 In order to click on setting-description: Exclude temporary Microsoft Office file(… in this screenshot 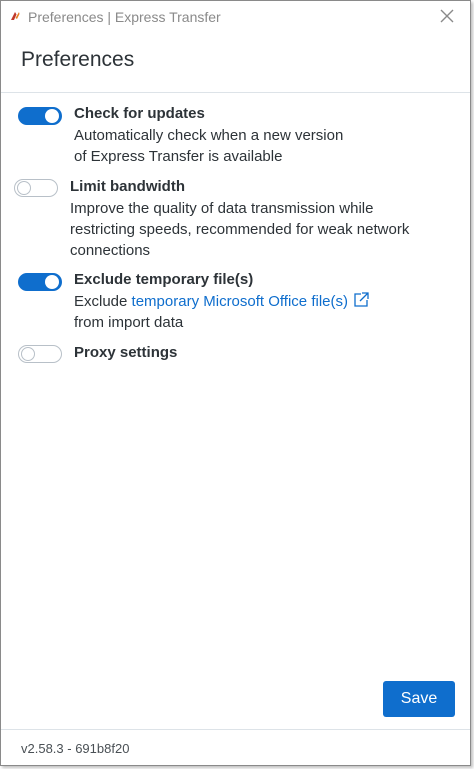, I will do `click(222, 301)`.